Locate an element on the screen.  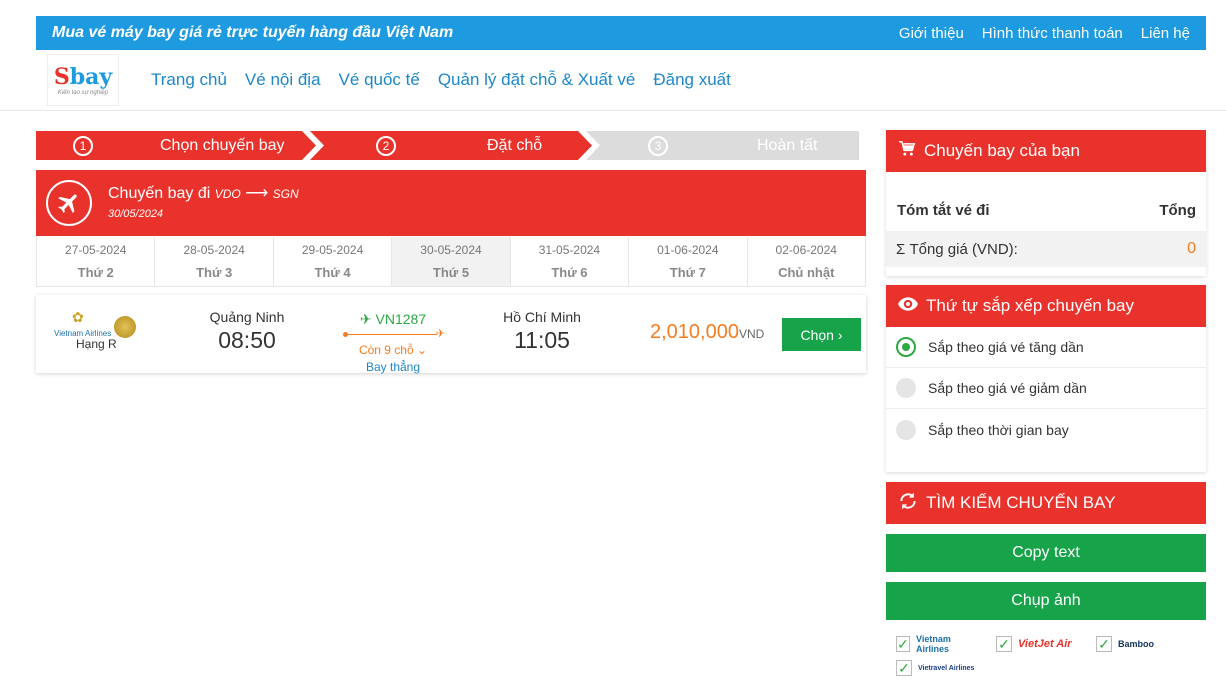
from-code: VDO is located at coordinates (227, 194).